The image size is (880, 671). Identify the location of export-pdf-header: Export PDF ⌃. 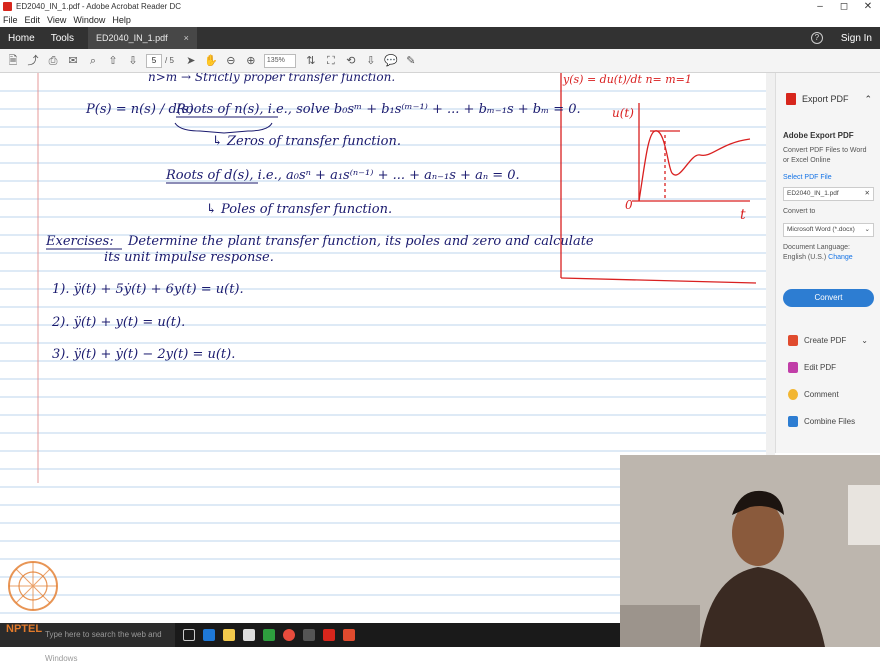
(828, 89).